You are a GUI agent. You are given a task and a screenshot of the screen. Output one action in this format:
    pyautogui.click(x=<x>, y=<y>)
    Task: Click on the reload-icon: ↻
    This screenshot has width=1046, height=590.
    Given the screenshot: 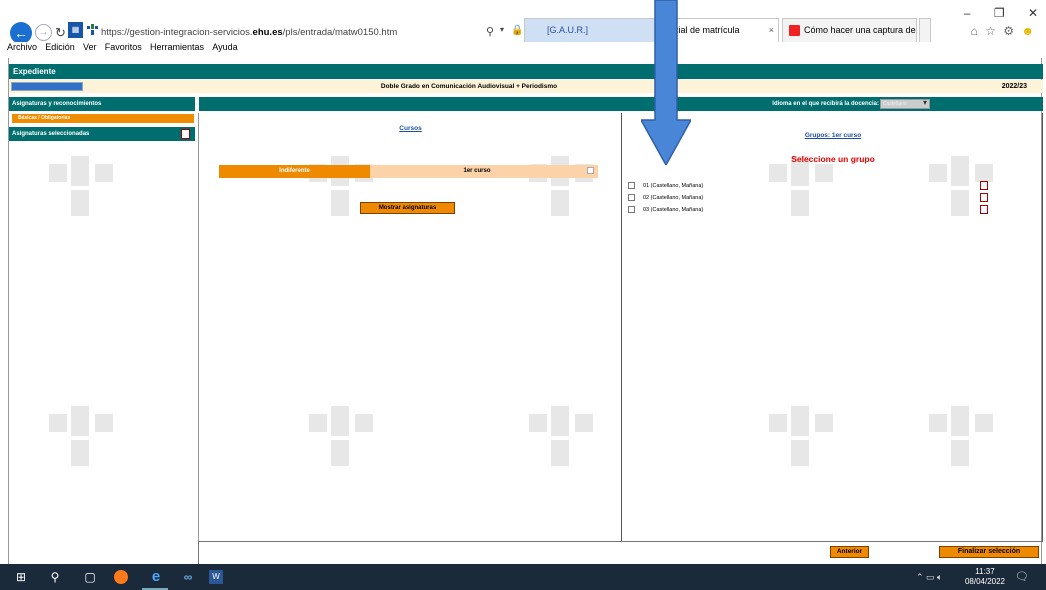 What is the action you would take?
    pyautogui.click(x=60, y=33)
    